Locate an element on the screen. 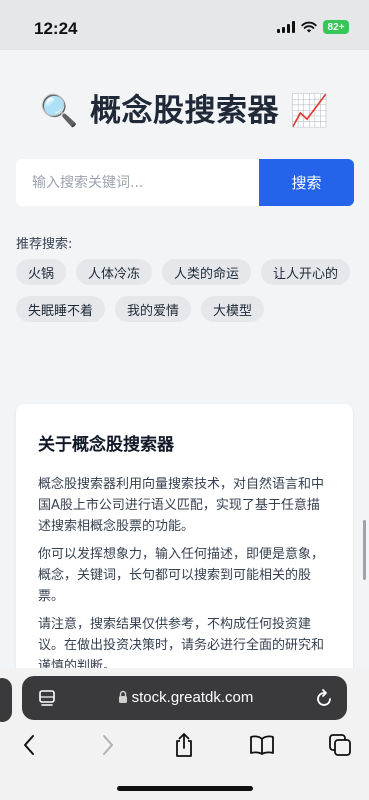  recommend-tags: 火锅 人体冷冻 人类的命运 让人开心的 失眠睡不着 我的爱情 大模型 is located at coordinates (186, 290).